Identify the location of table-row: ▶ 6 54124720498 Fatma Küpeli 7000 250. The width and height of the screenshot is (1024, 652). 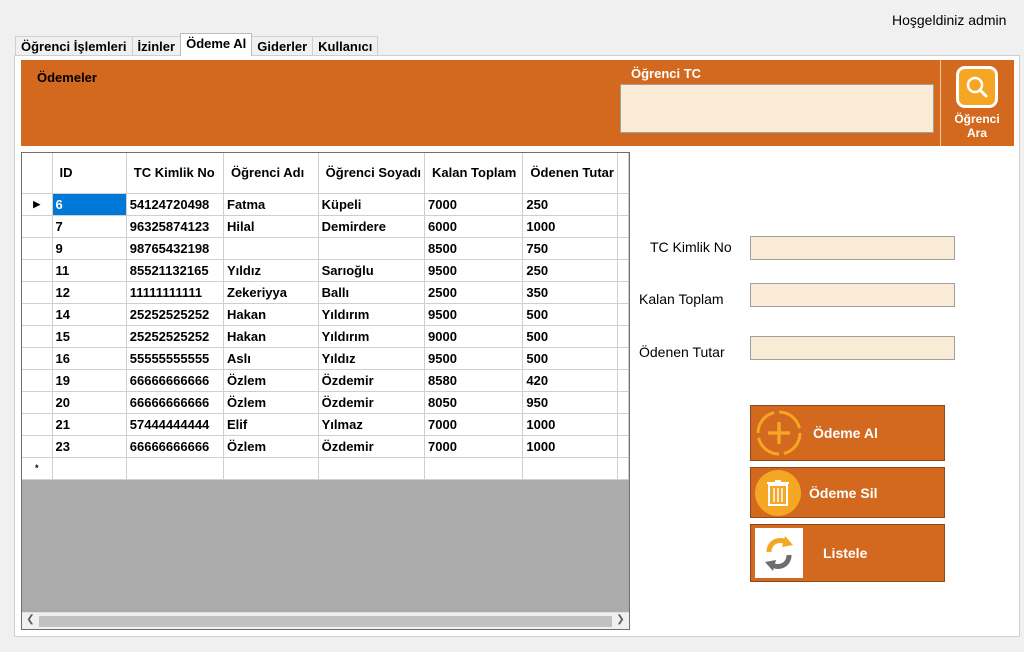
(325, 204).